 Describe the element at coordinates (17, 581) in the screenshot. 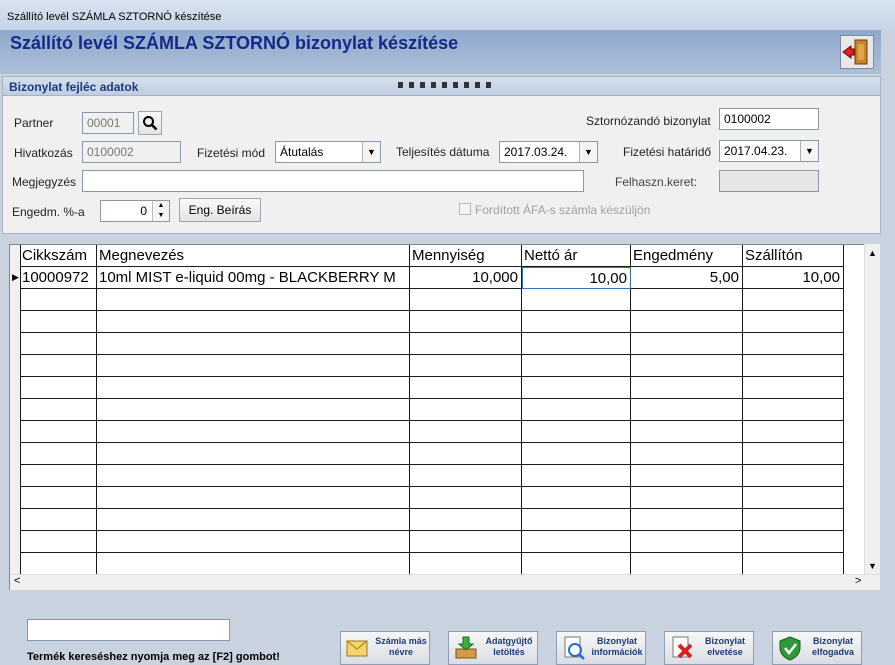

I see `scroll-left-icon: <` at that location.